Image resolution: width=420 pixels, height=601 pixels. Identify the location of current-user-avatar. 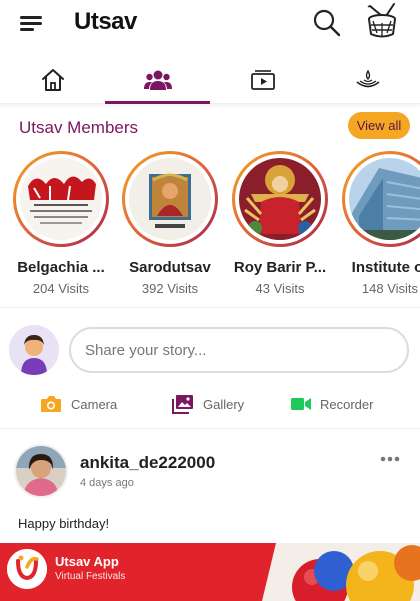
(34, 350).